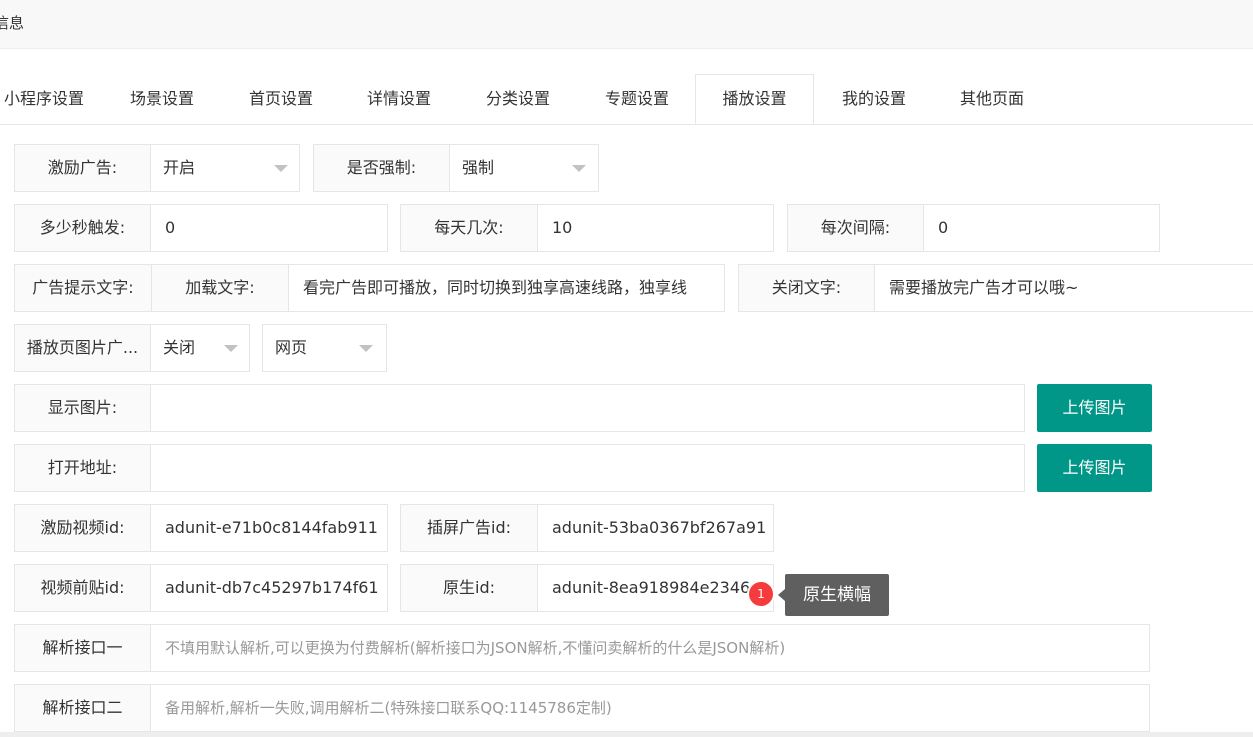 This screenshot has width=1253, height=737. I want to click on reward-ad-value: 开启, so click(179, 167).